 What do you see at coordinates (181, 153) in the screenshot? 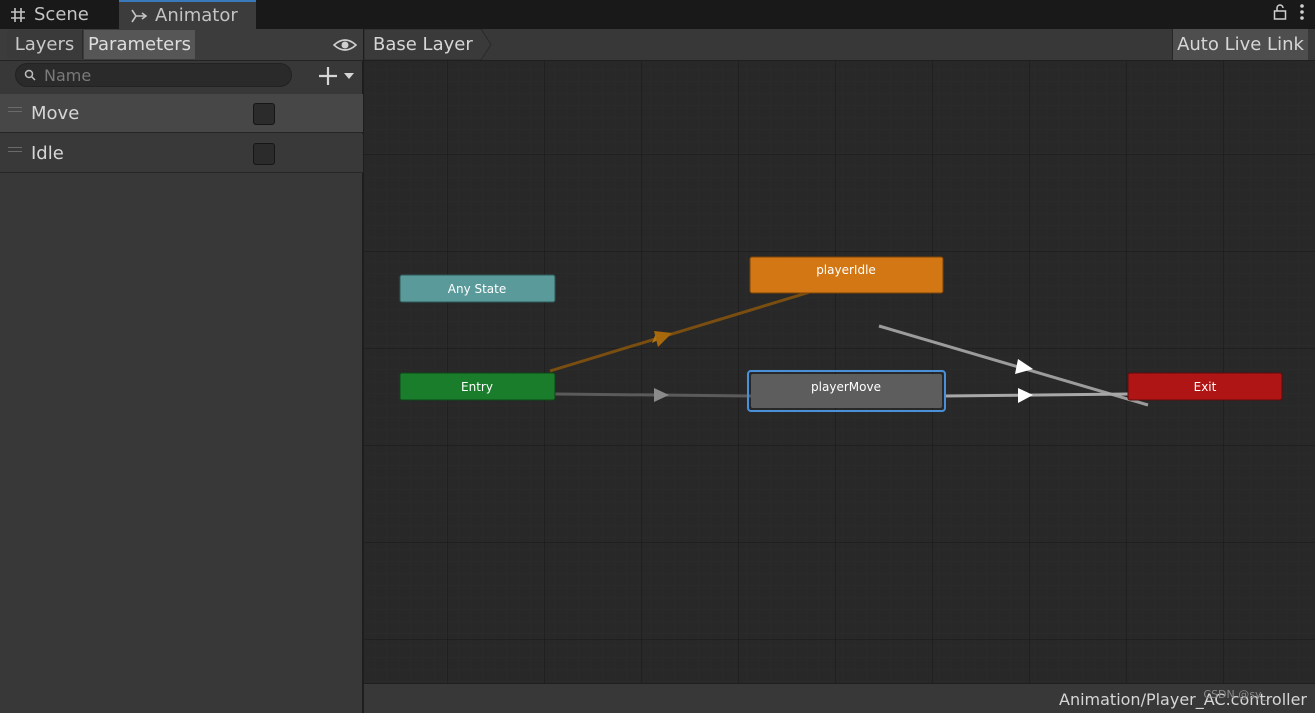
I see `parameter-row: Idle` at bounding box center [181, 153].